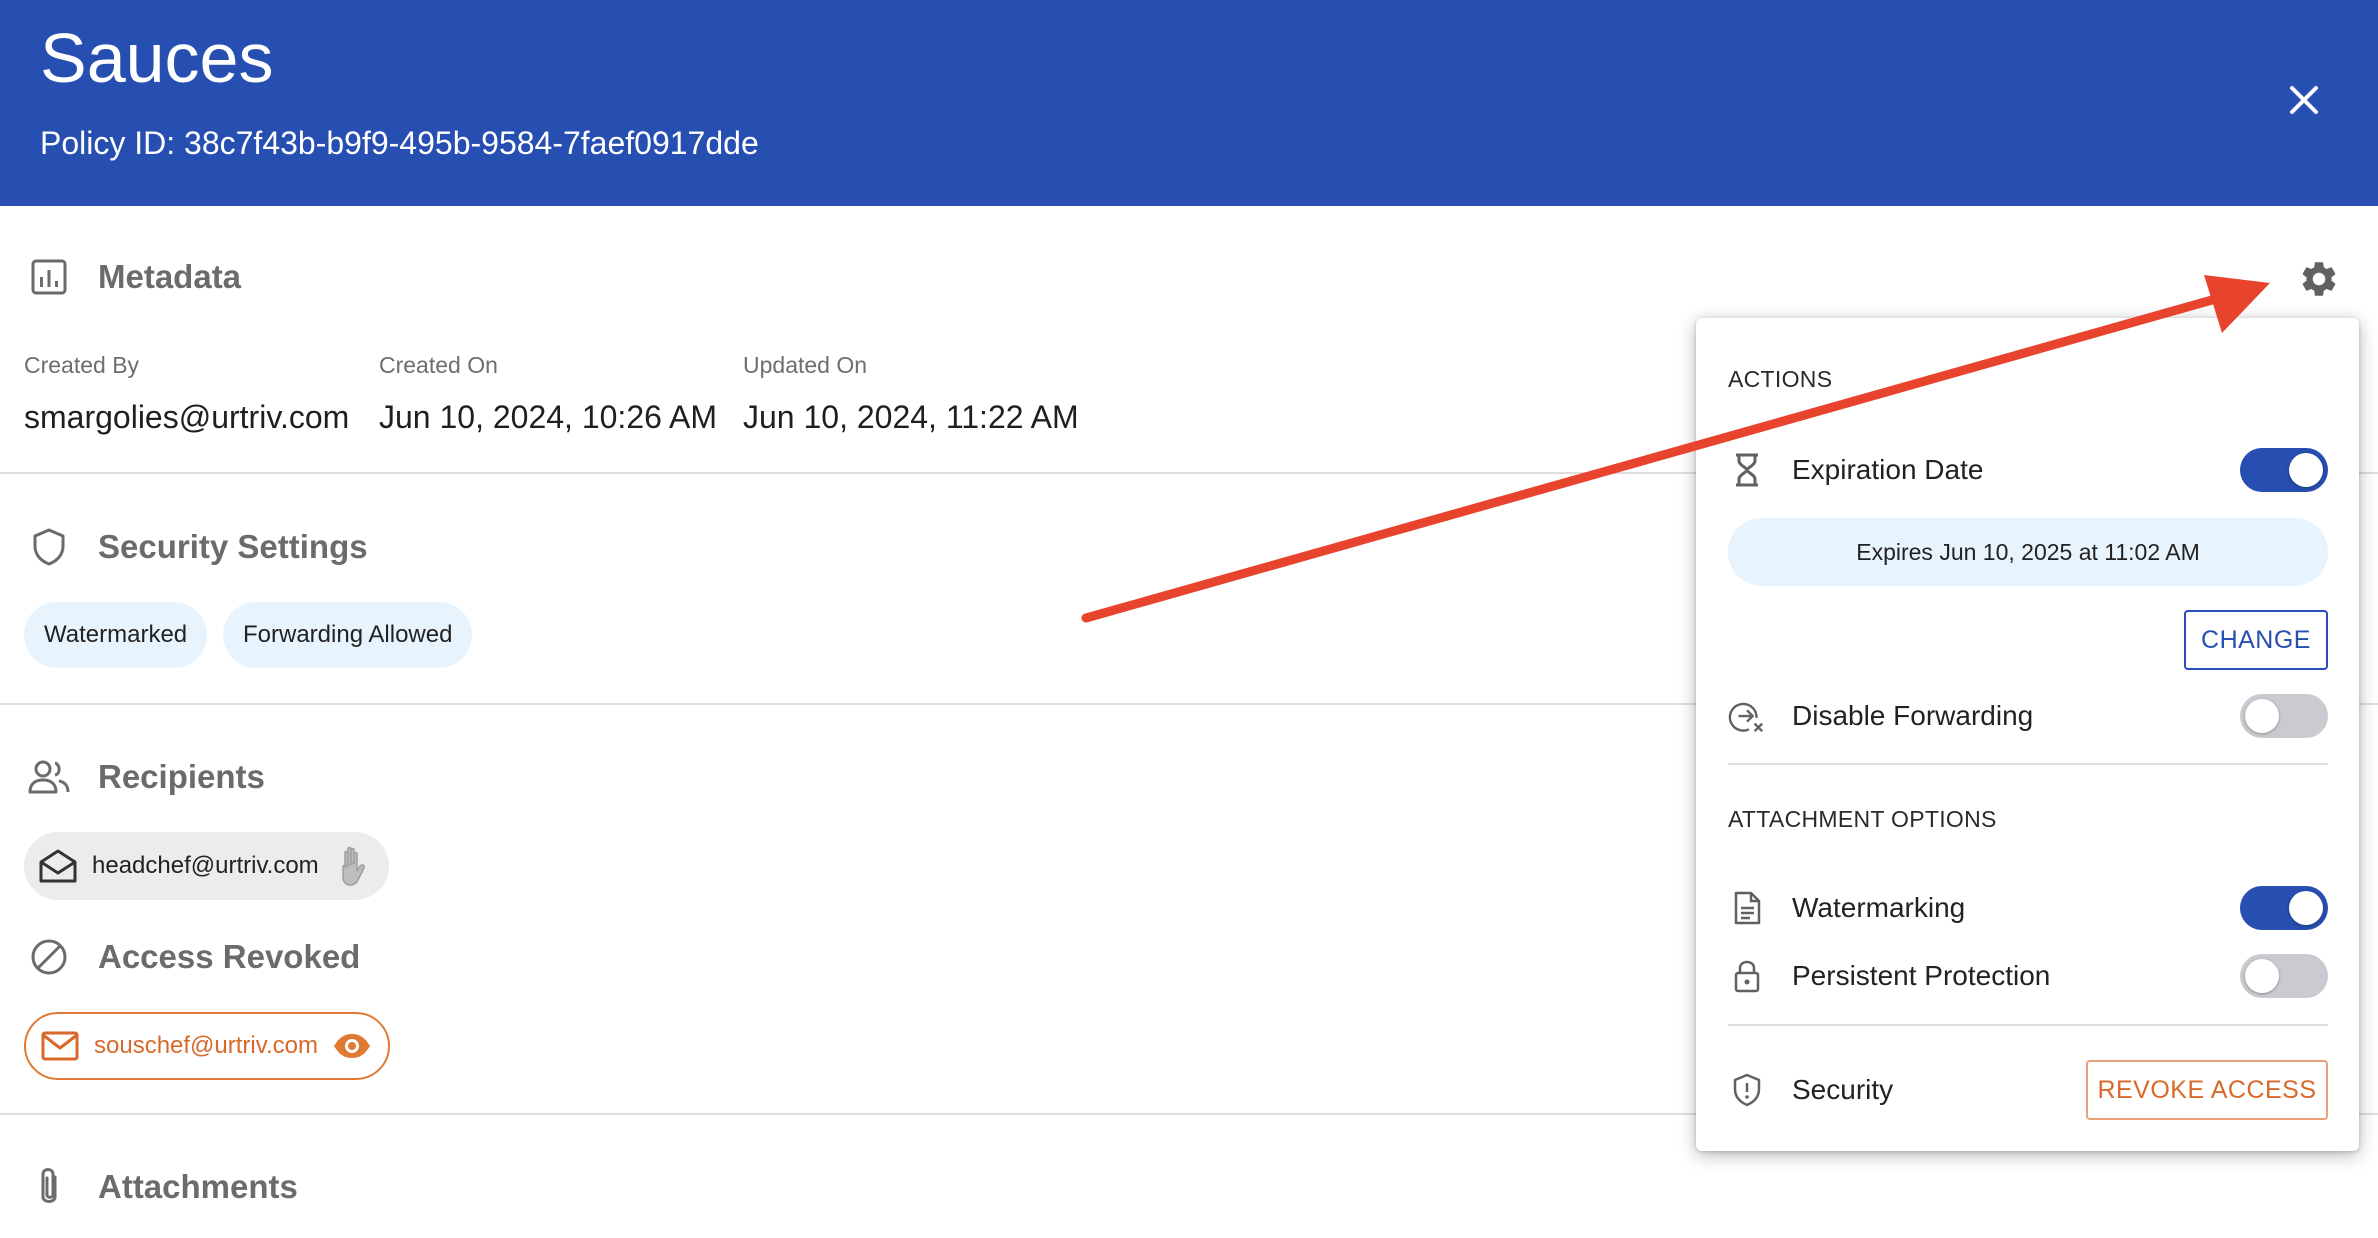 Image resolution: width=2378 pixels, height=1238 pixels. I want to click on close-button, so click(2304, 100).